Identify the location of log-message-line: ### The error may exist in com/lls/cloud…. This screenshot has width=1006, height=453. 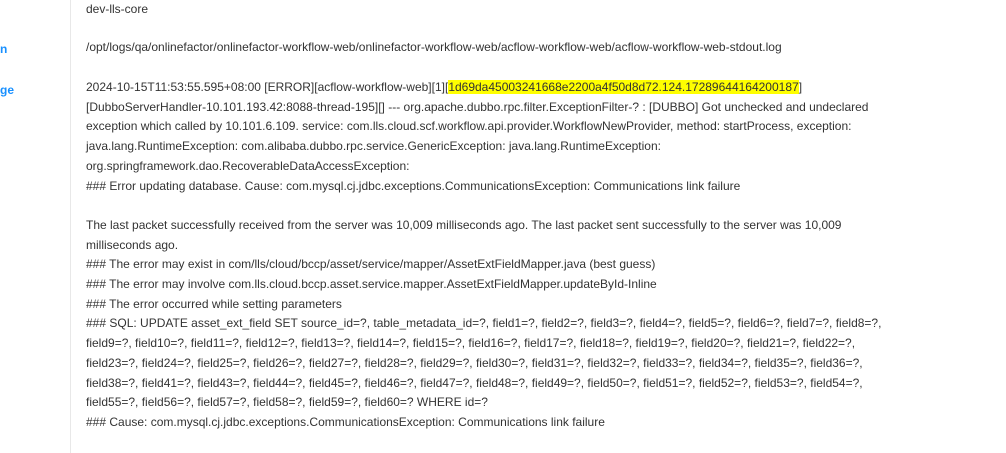
(371, 264).